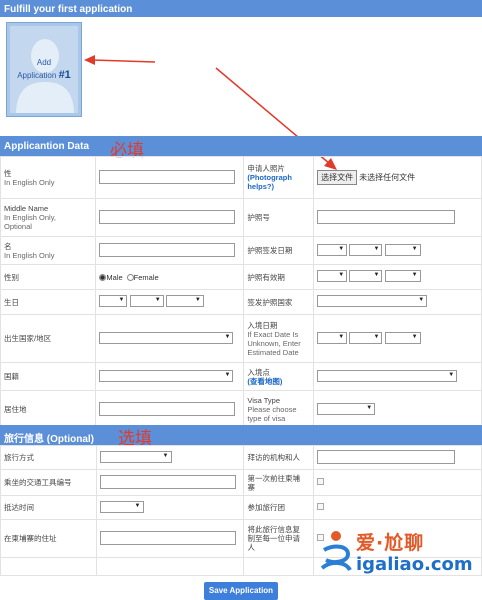  What do you see at coordinates (386, 216) in the screenshot?
I see `passport-number-input` at bounding box center [386, 216].